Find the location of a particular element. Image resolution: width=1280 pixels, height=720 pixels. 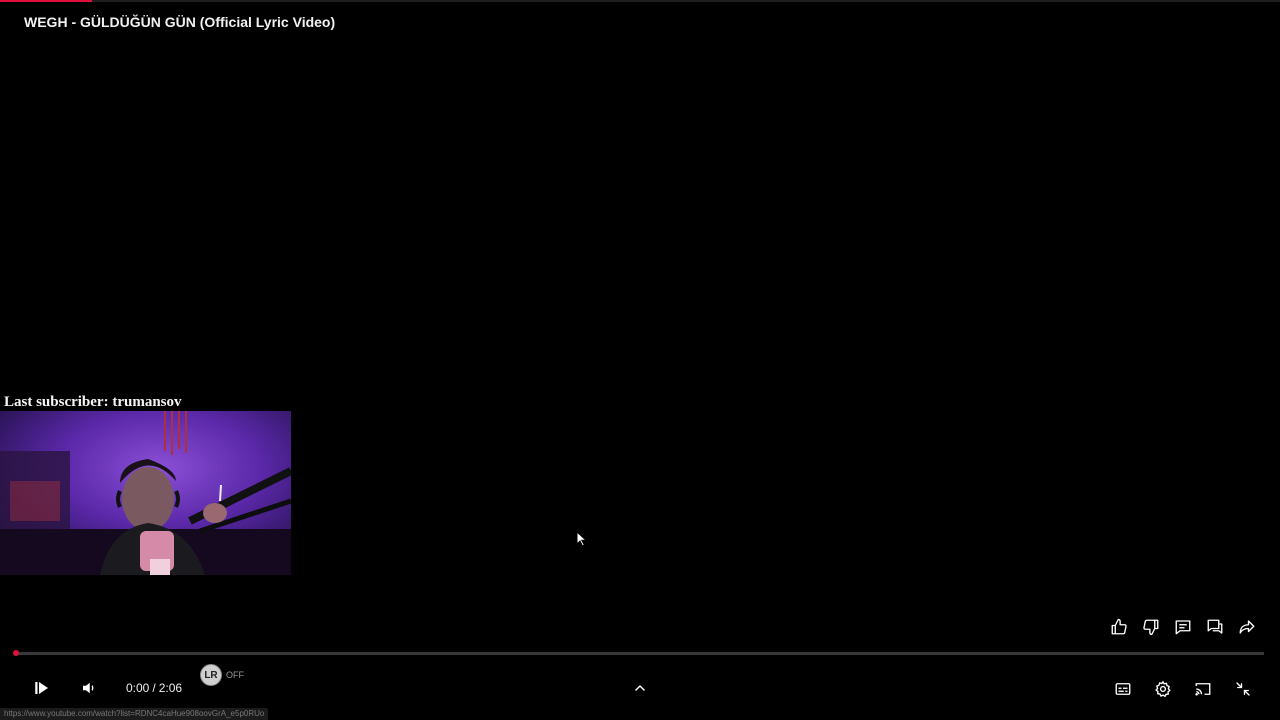

volume-icon is located at coordinates (88, 688).